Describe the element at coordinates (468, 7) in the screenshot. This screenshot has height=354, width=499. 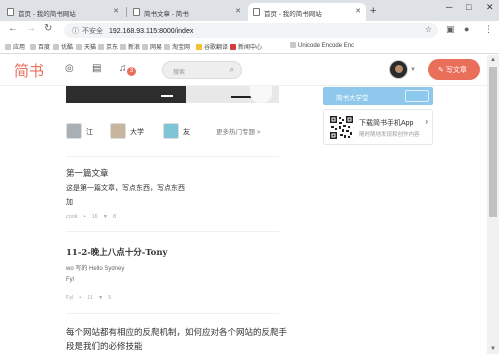
I see `maximize-icon: □` at that location.